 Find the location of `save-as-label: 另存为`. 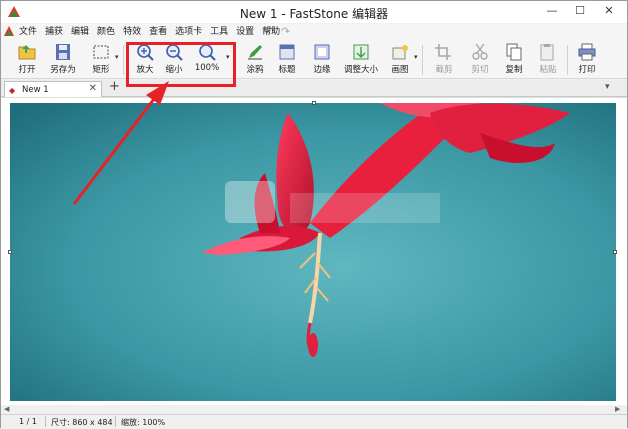

save-as-label: 另存为 is located at coordinates (63, 70).